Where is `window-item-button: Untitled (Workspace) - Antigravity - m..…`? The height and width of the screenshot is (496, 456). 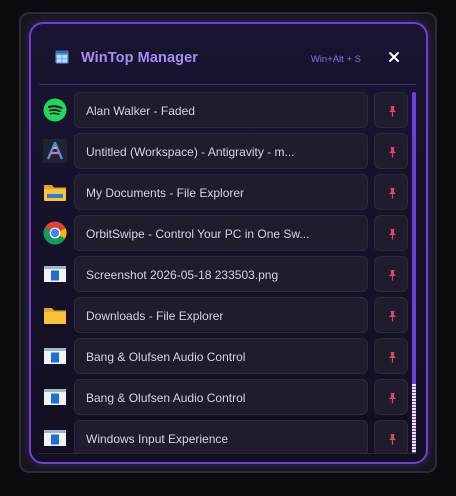 window-item-button: Untitled (Workspace) - Antigravity - m..… is located at coordinates (221, 151).